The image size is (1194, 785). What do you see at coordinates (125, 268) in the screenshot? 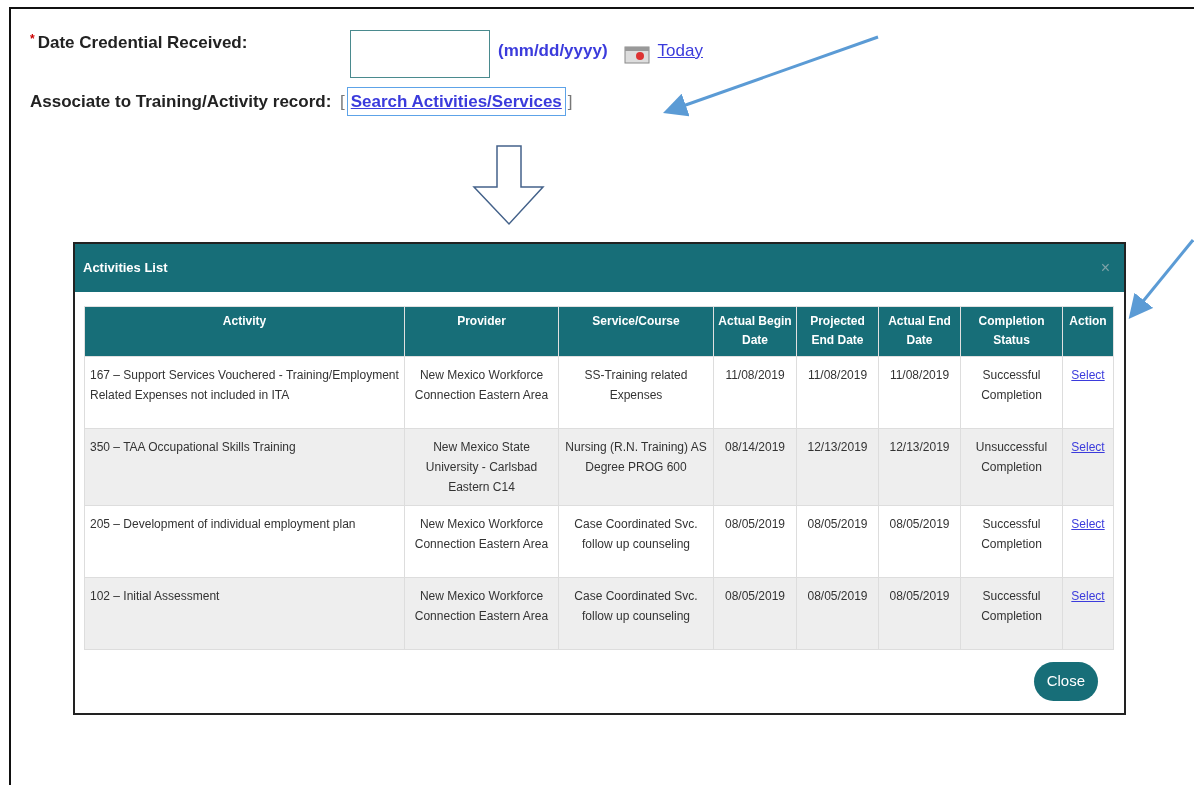
I see `modal-title: Activities List` at bounding box center [125, 268].